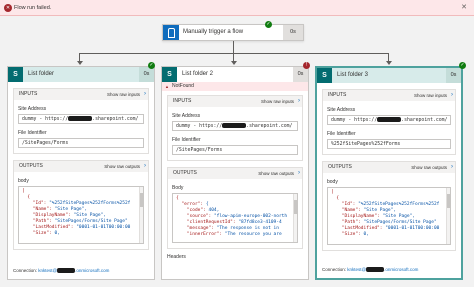 This screenshot has height=287, width=474. I want to click on site-prefix: dummy - https://, so click(199, 126).